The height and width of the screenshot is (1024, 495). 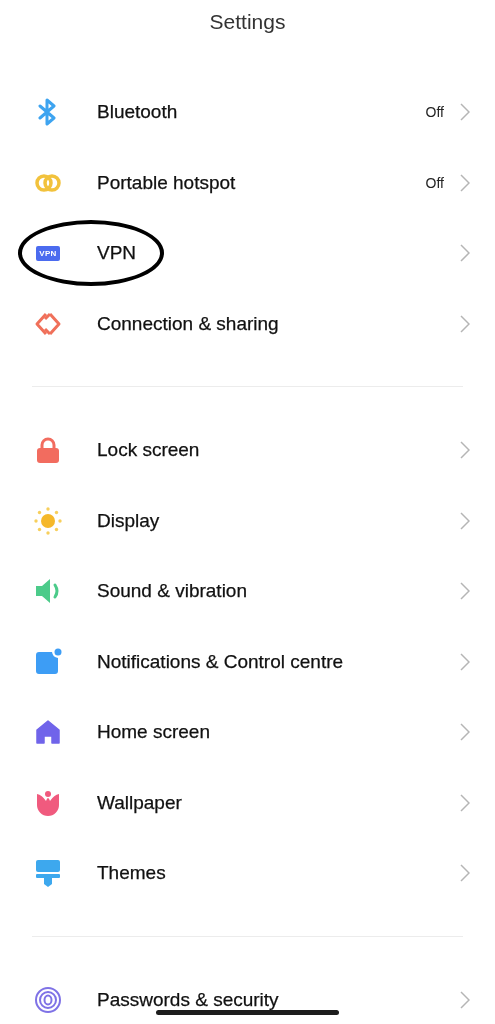 I want to click on diamond-arrows-icon, so click(x=48, y=323).